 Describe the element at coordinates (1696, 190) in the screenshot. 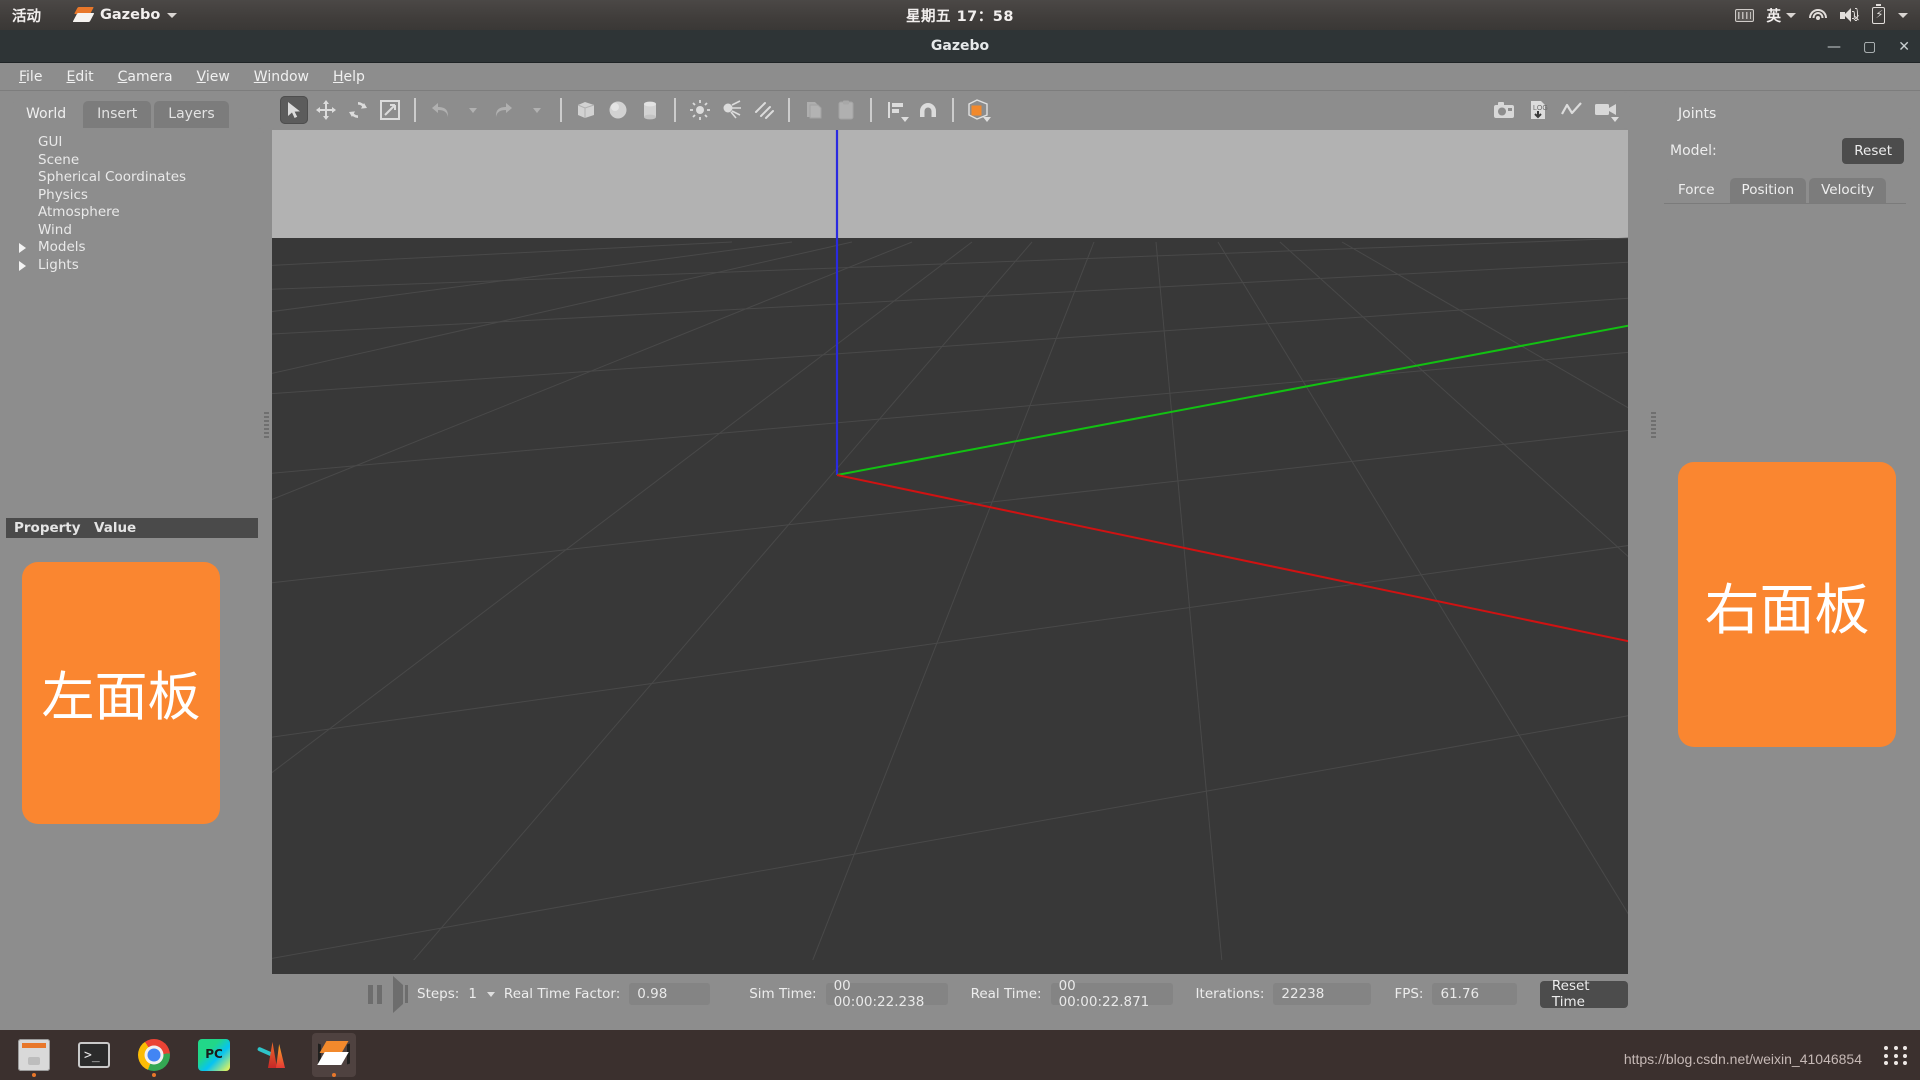

I see `tab-force: Force` at that location.